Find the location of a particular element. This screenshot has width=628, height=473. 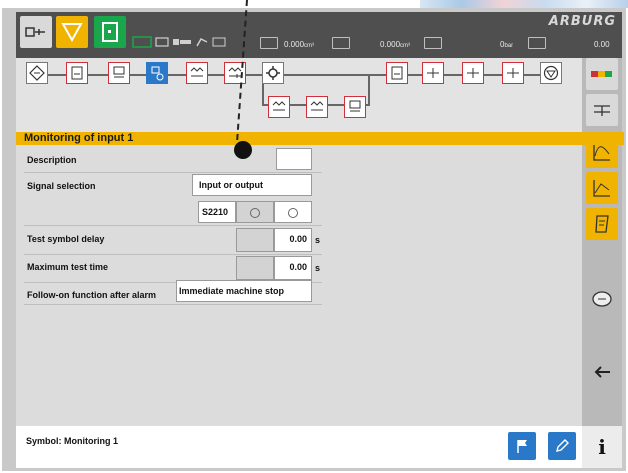

mold-open-icon is located at coordinates (397, 73).